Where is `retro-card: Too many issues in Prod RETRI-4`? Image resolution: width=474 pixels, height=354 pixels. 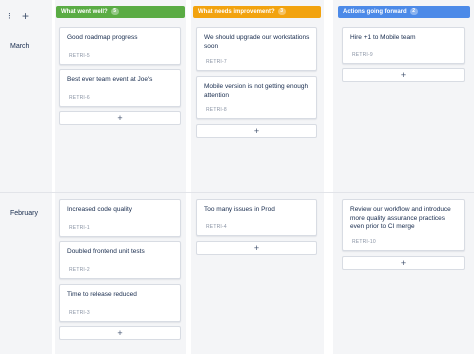
retro-card: Too many issues in Prod RETRI-4 is located at coordinates (256, 217).